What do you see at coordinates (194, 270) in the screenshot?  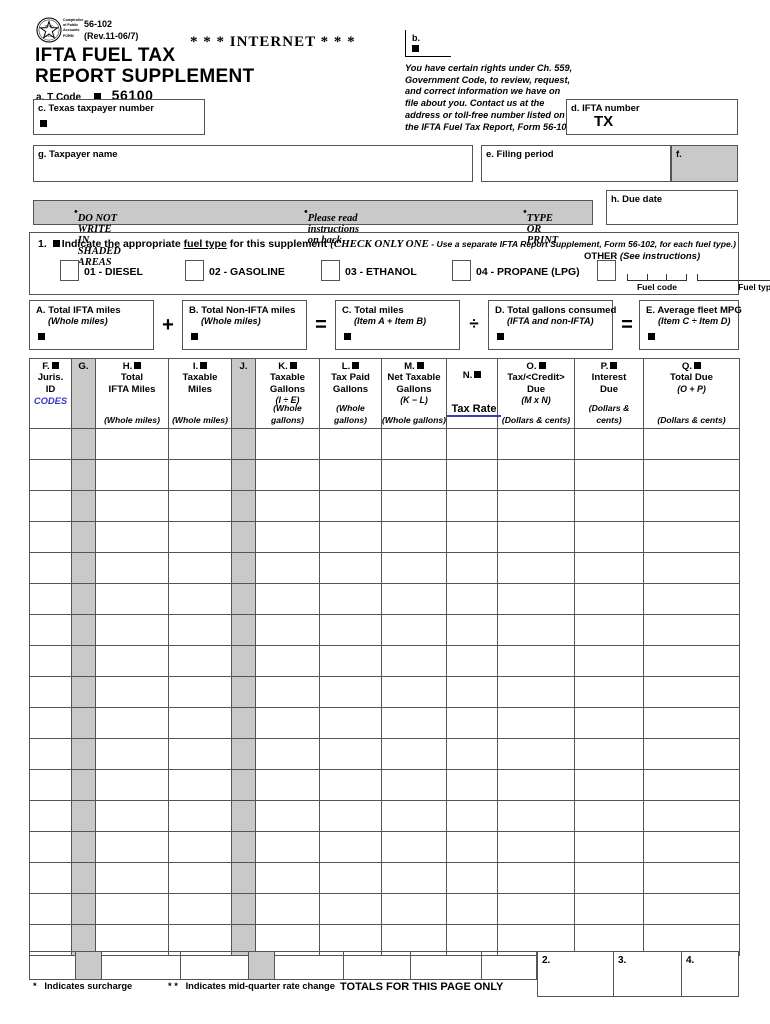 I see `fuel-checkbox-gasoline` at bounding box center [194, 270].